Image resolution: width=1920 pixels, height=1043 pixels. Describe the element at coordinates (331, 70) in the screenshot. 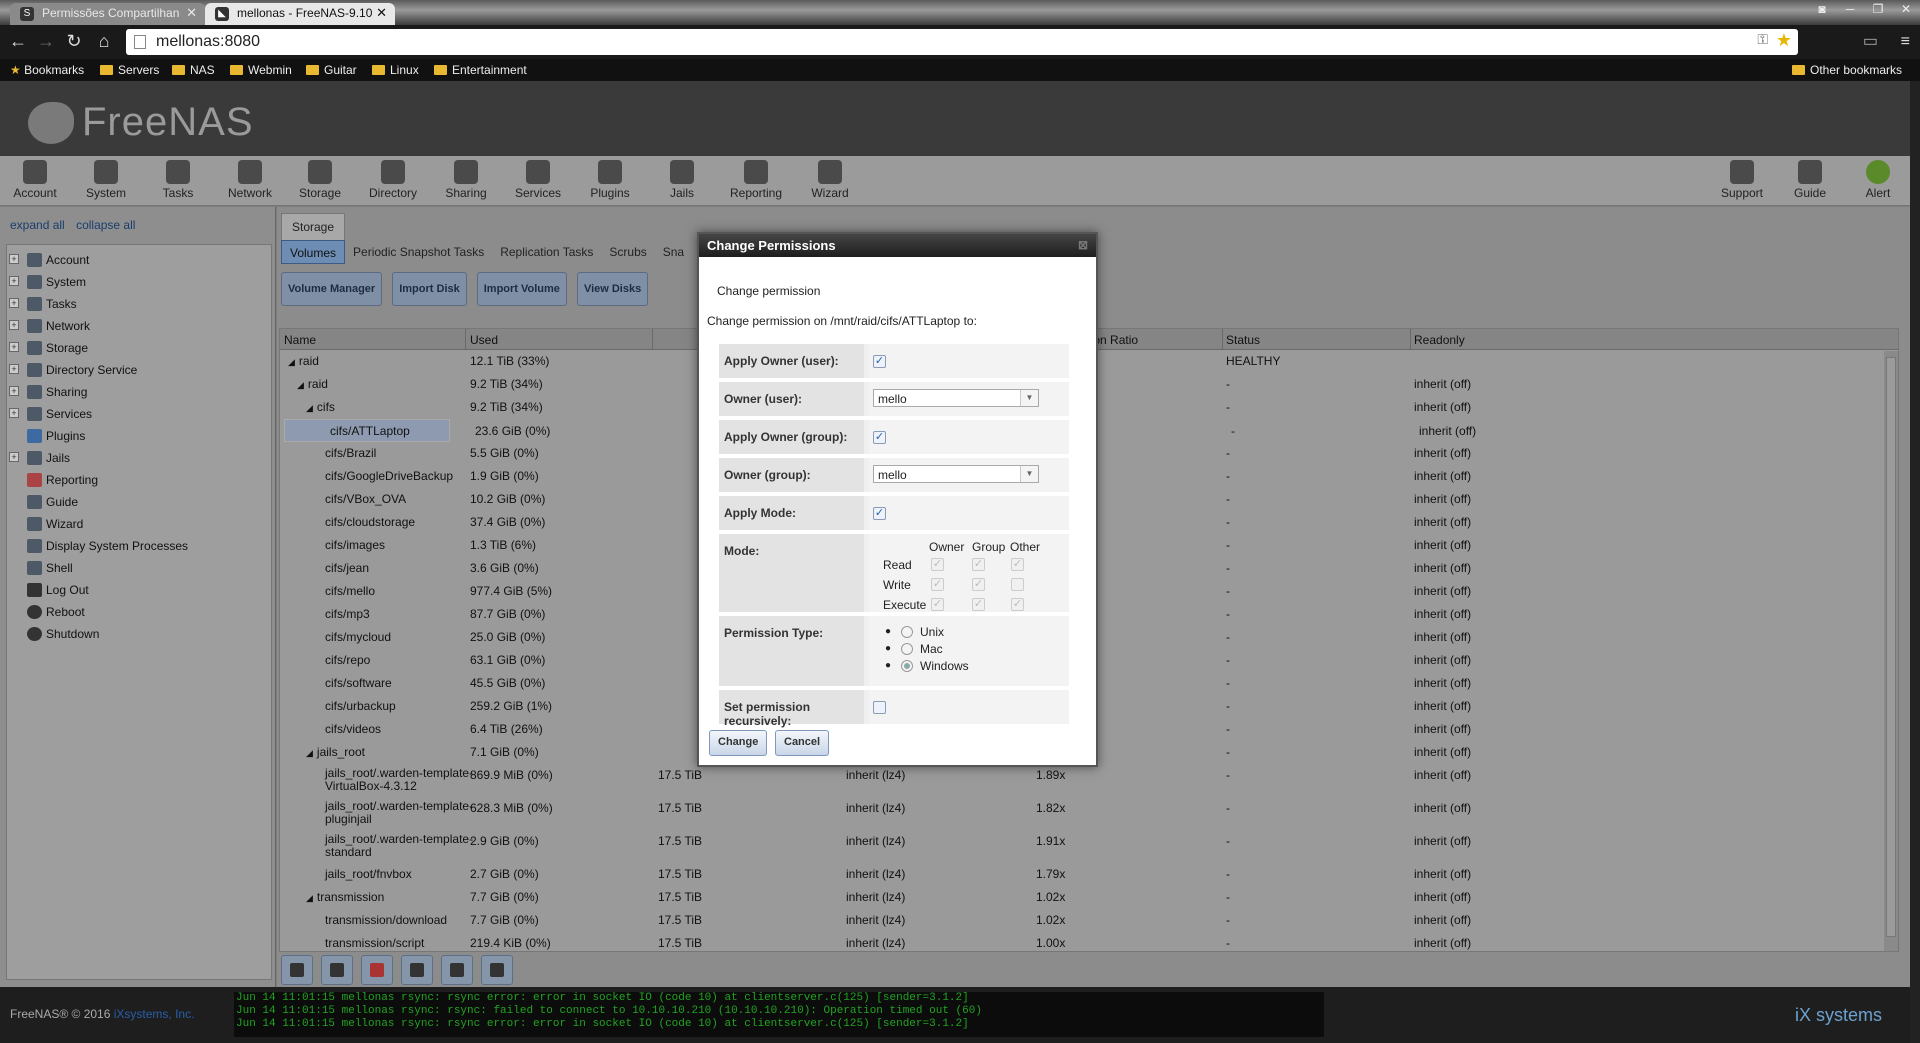

I see `bookmark-guitar: Guitar` at that location.